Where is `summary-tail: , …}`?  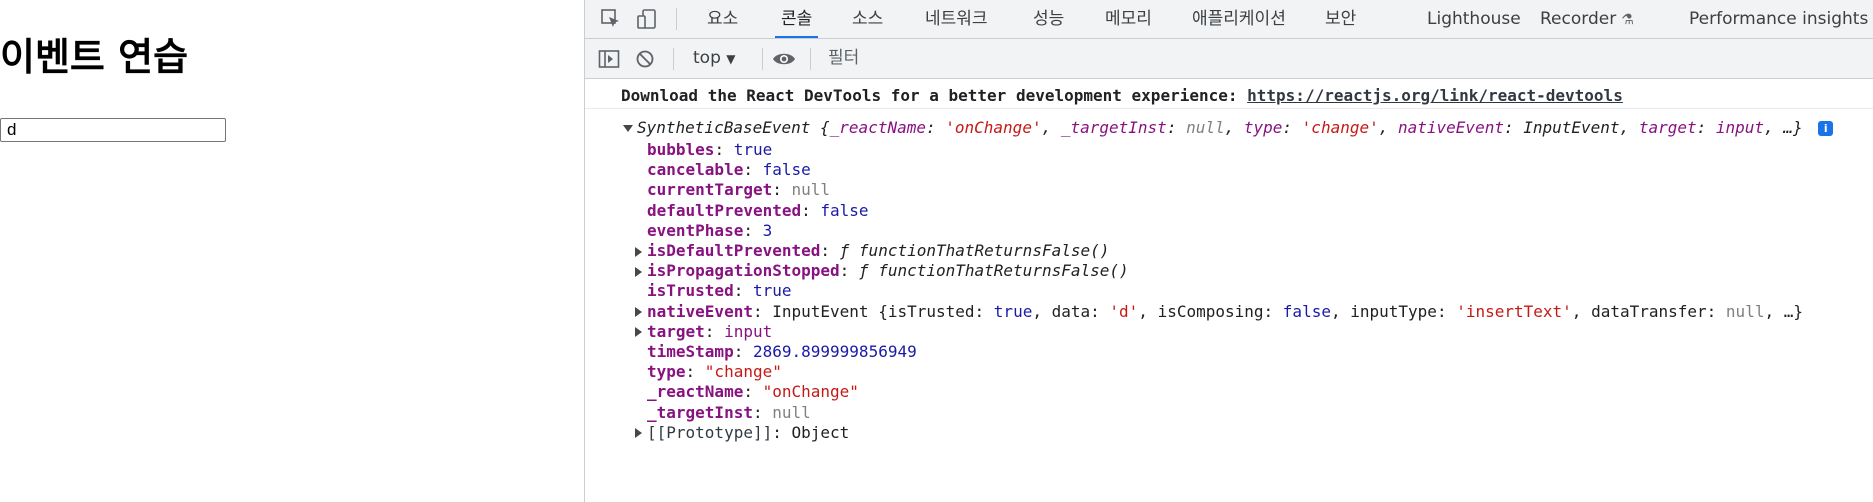
summary-tail: , …} is located at coordinates (1783, 127).